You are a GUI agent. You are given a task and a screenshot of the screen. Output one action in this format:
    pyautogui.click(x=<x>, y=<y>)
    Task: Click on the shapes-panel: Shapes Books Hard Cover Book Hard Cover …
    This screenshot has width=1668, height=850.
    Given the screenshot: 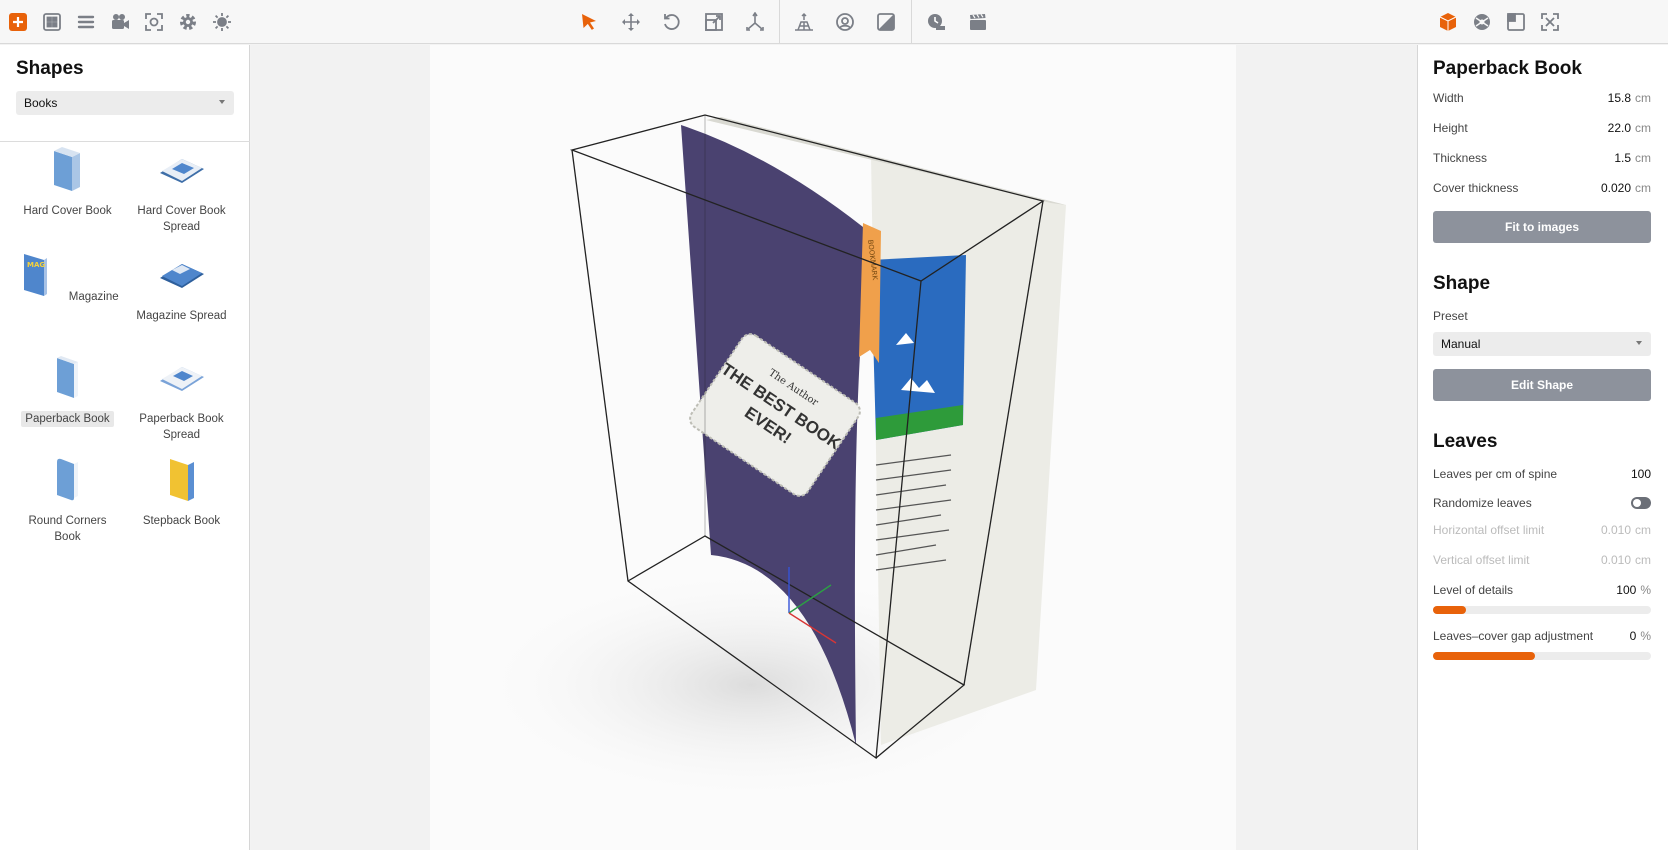 What is the action you would take?
    pyautogui.click(x=125, y=447)
    